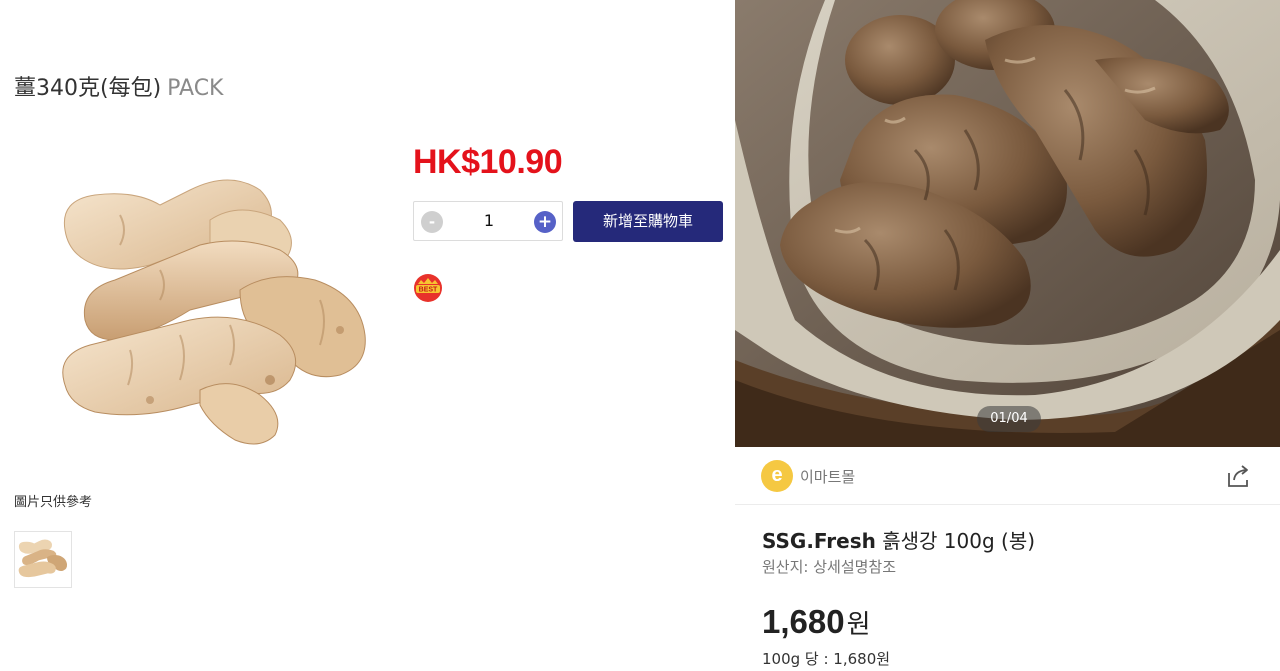  I want to click on product-unit: PACK, so click(195, 88).